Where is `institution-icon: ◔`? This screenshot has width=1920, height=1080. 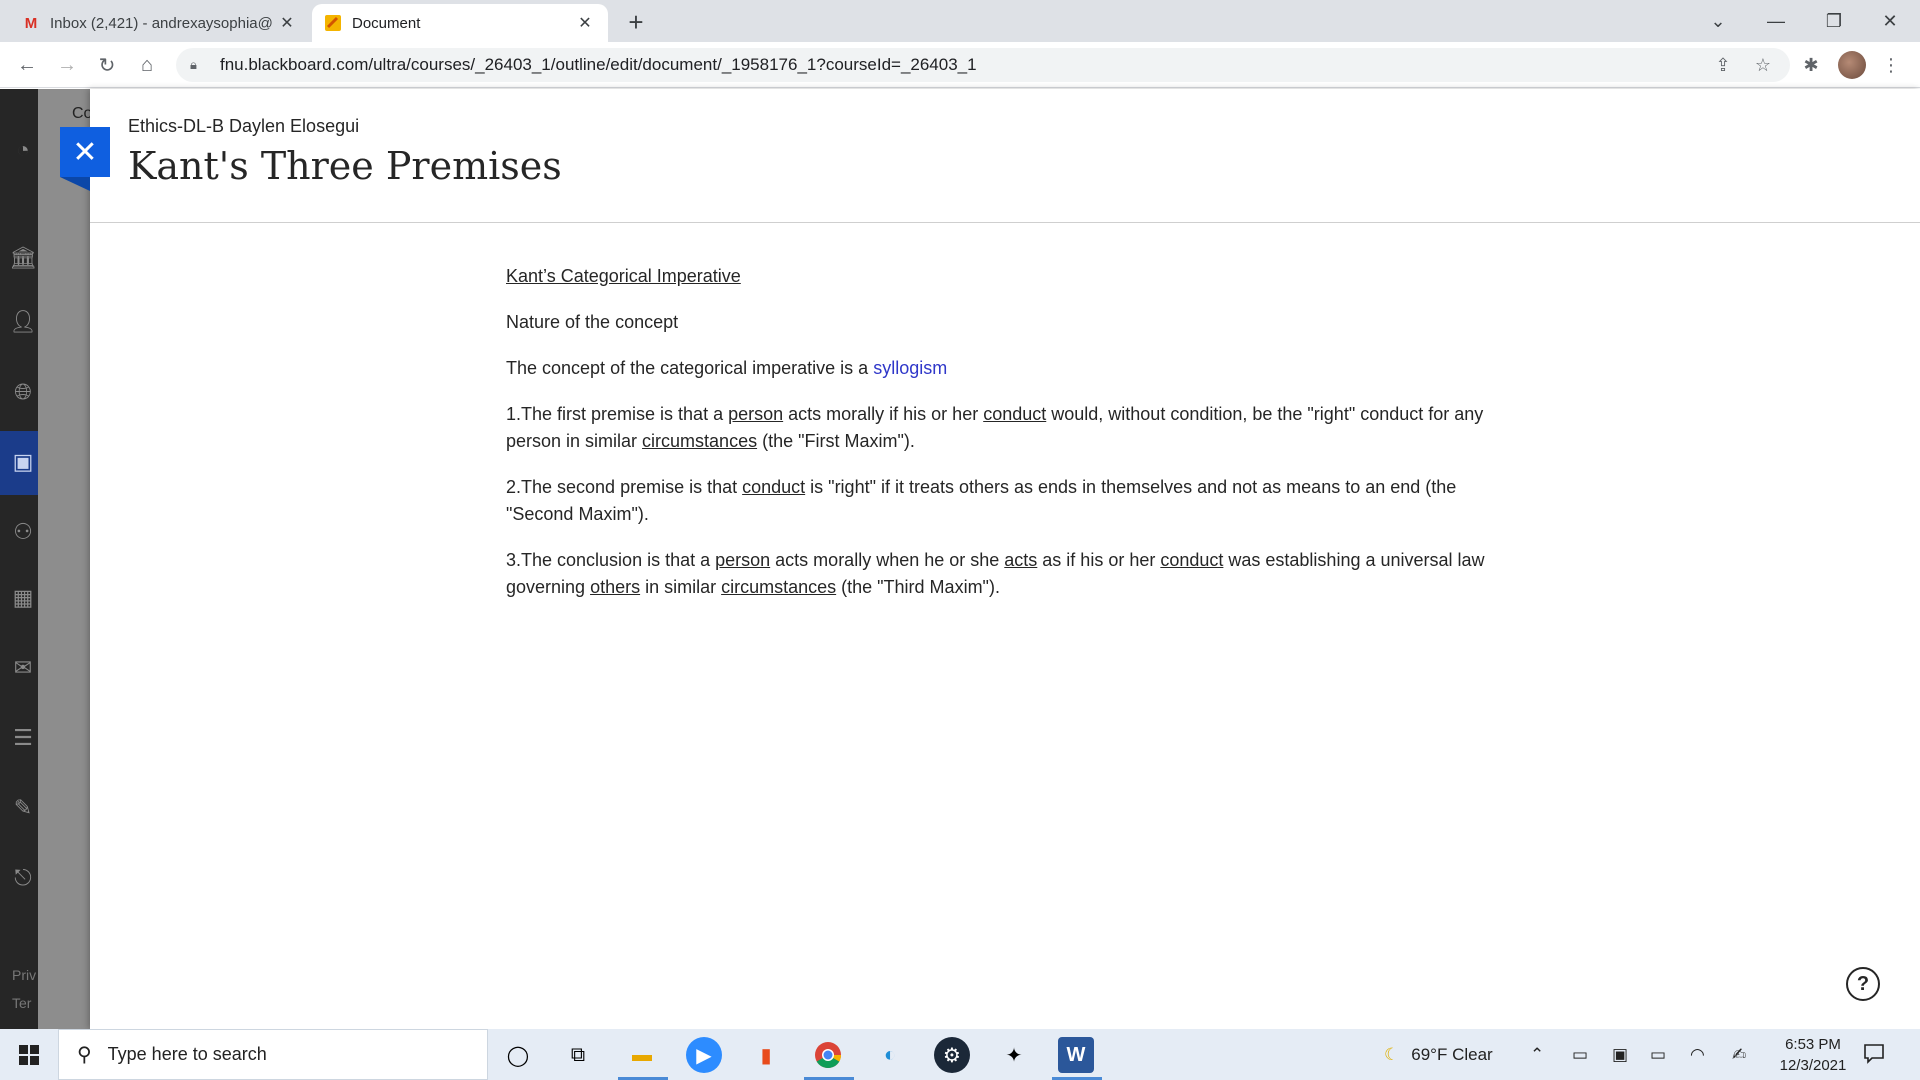
institution-icon: ◔ is located at coordinates (23, 150).